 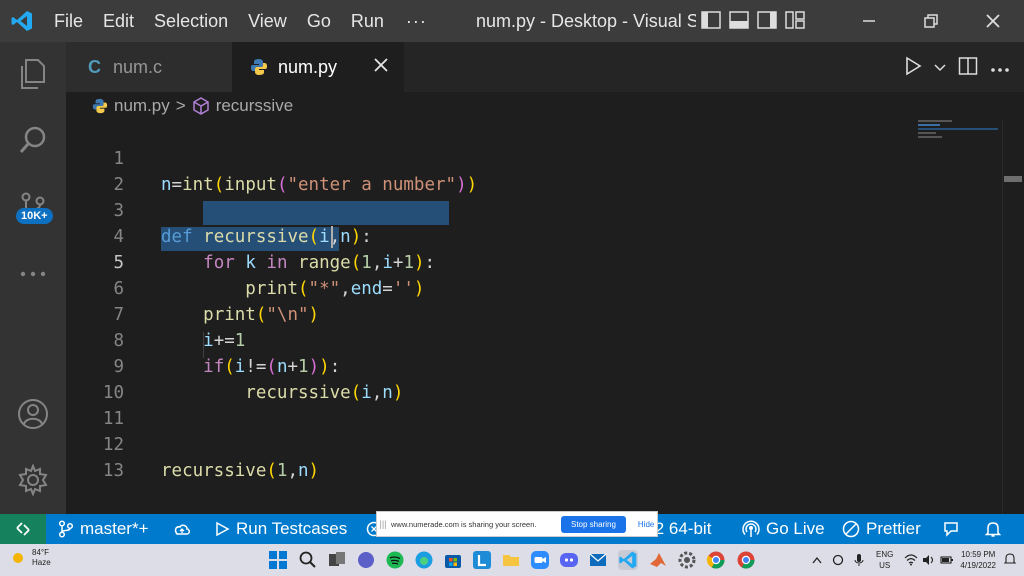 I want to click on layout-controls, so click(x=753, y=20).